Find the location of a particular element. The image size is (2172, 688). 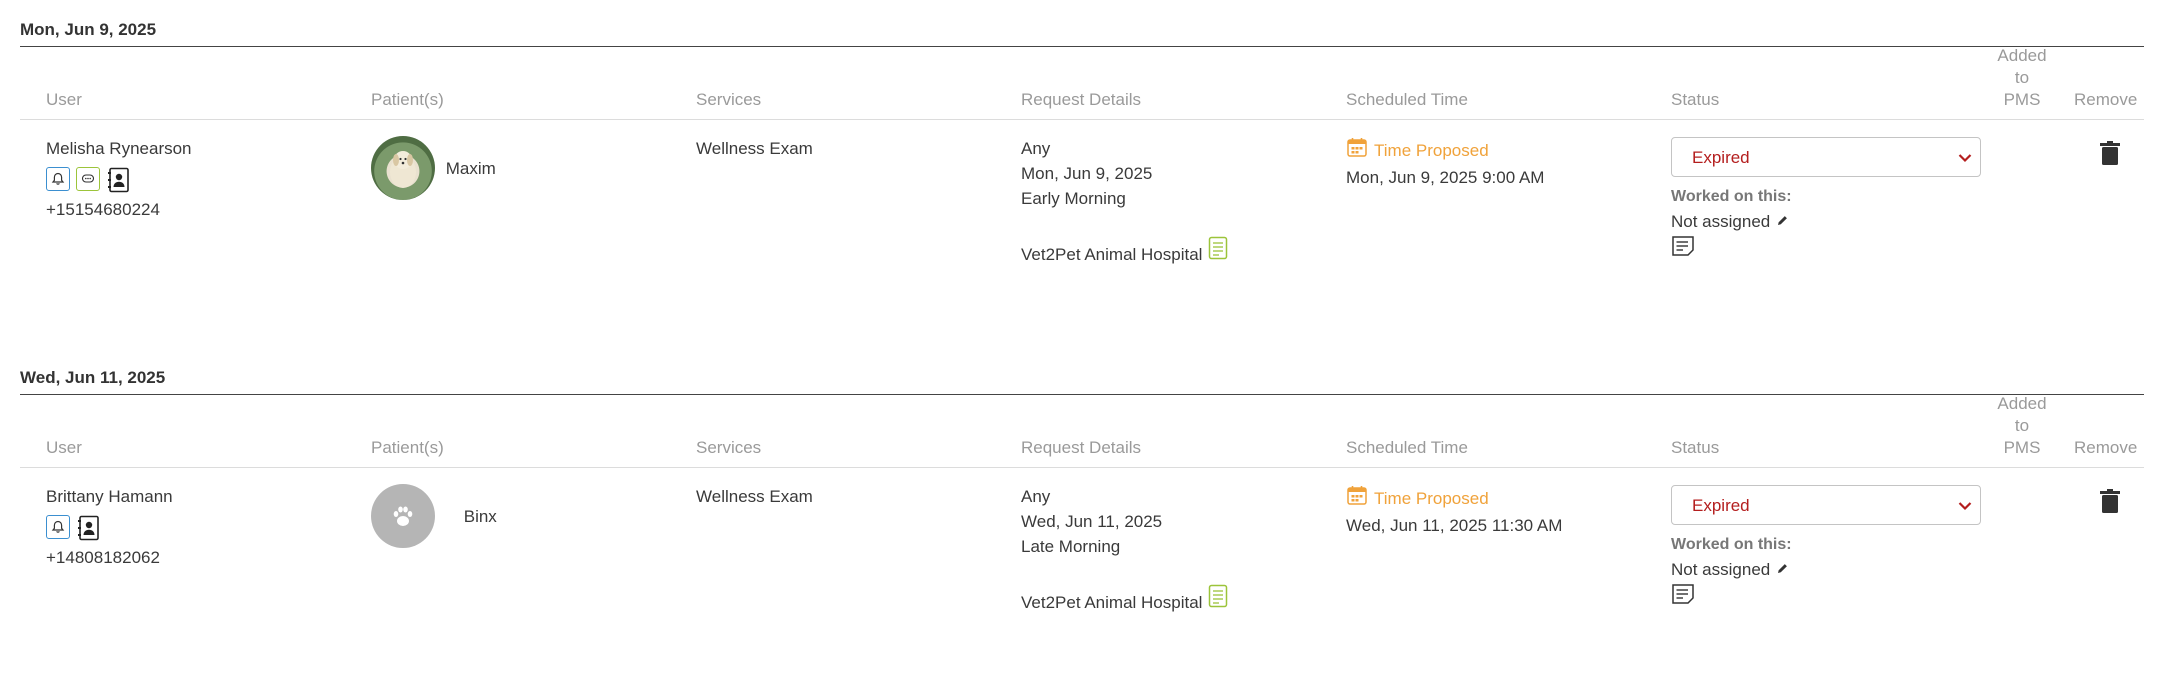

detail-date: Mon, Jun 9, 2025 is located at coordinates (1087, 173).